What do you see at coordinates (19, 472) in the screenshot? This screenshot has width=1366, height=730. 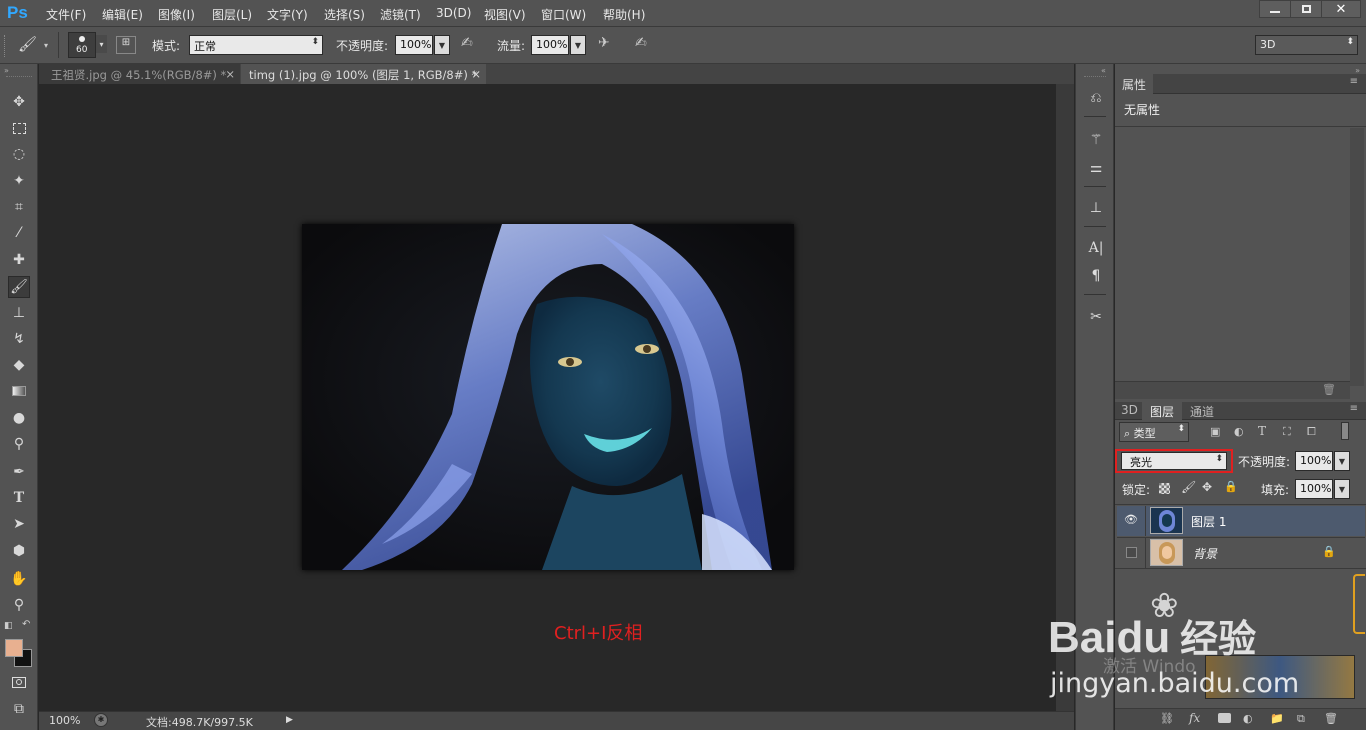 I see `pen-tool-icon: ✒` at bounding box center [19, 472].